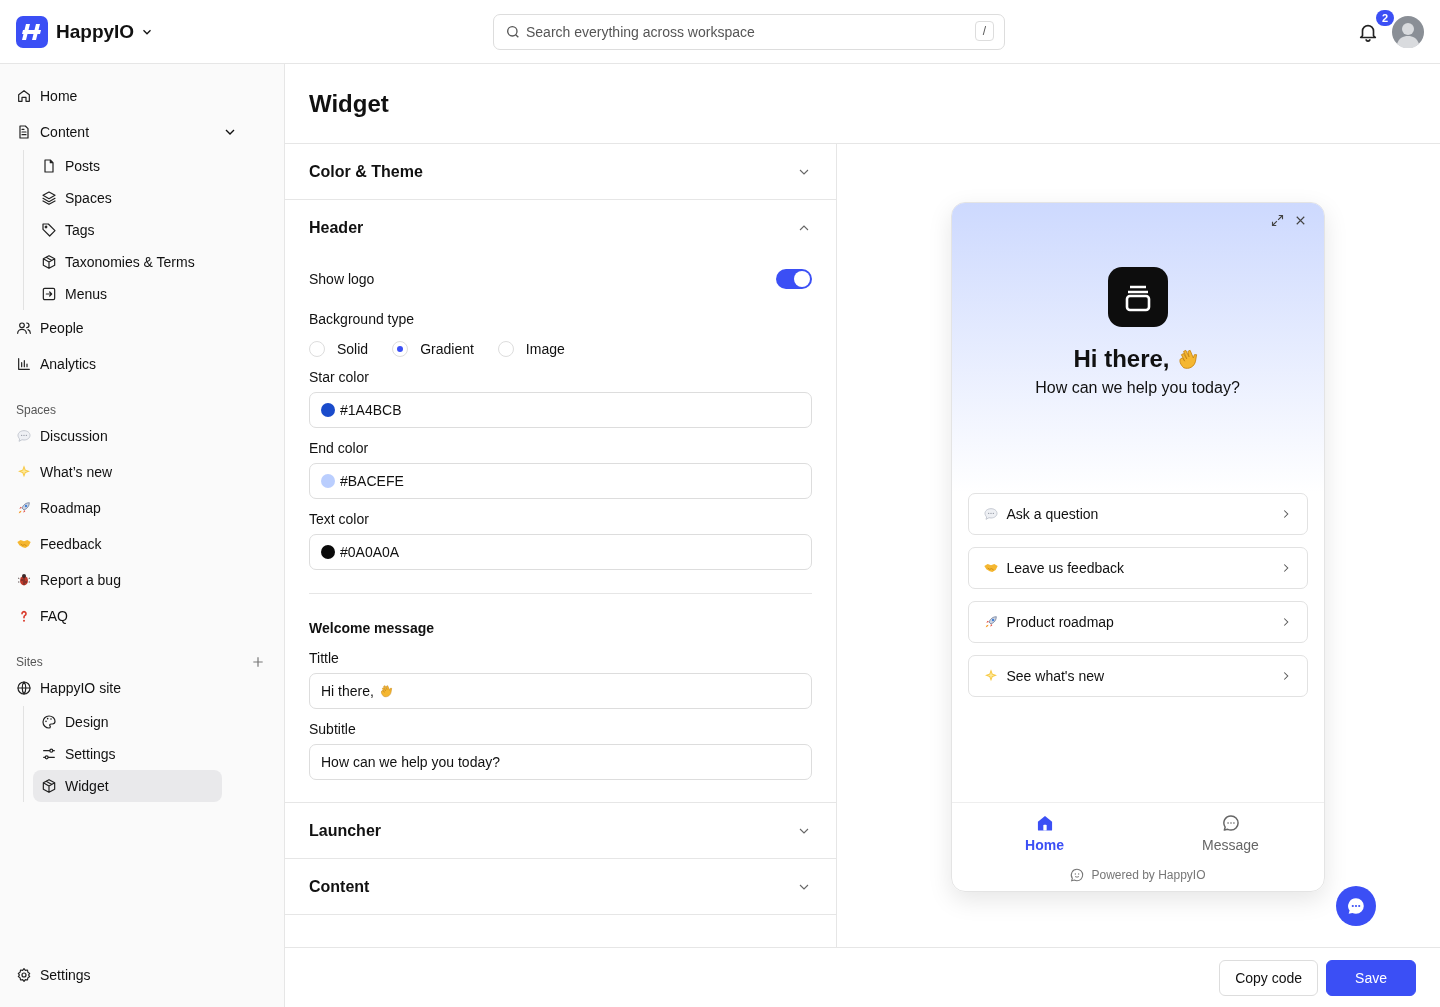 The image size is (1440, 1007). Describe the element at coordinates (49, 230) in the screenshot. I see `tag-icon` at that location.